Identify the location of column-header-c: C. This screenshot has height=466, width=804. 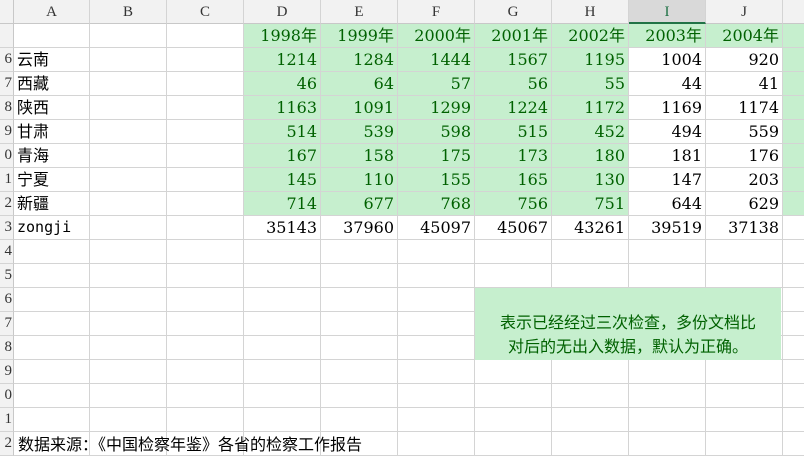
(205, 12).